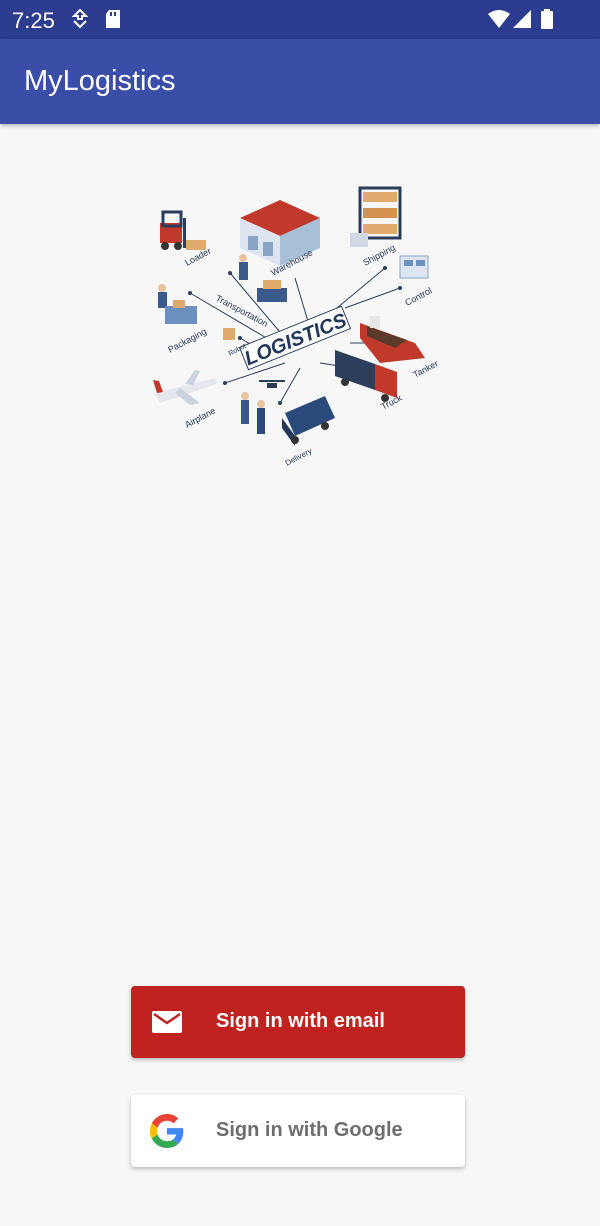  I want to click on illustration-label-control: Control, so click(418, 296).